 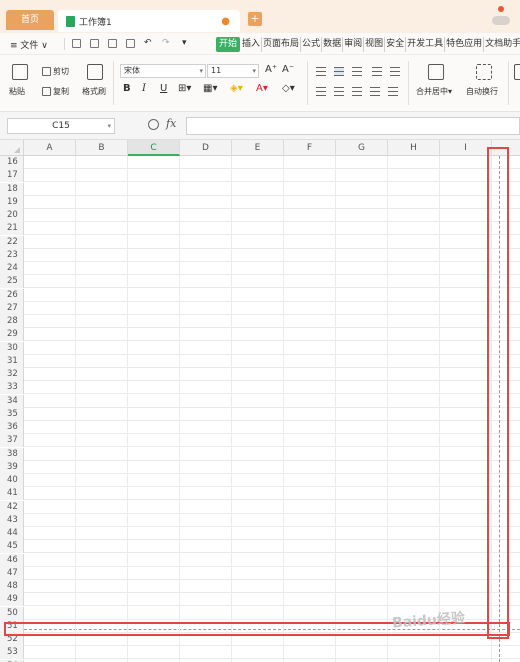 I want to click on row-header: 18, so click(x=12, y=189).